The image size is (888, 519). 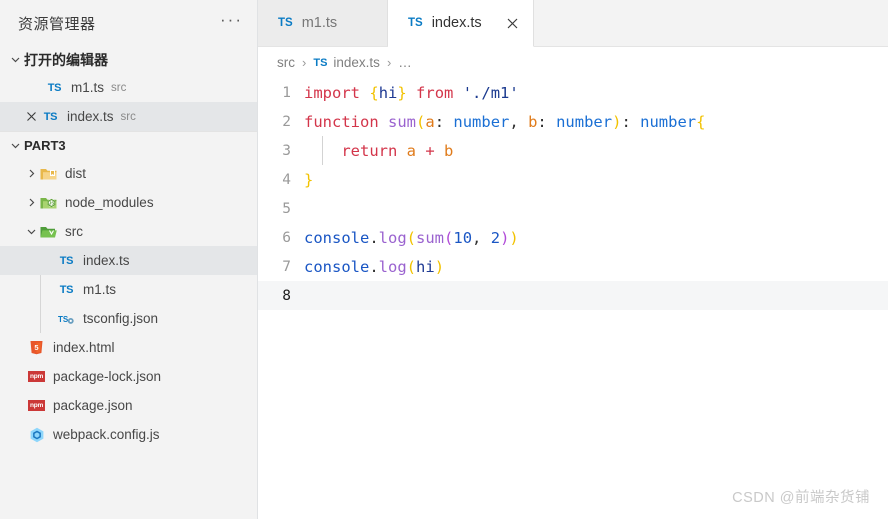 I want to click on tab-label: index.ts, so click(x=456, y=23).